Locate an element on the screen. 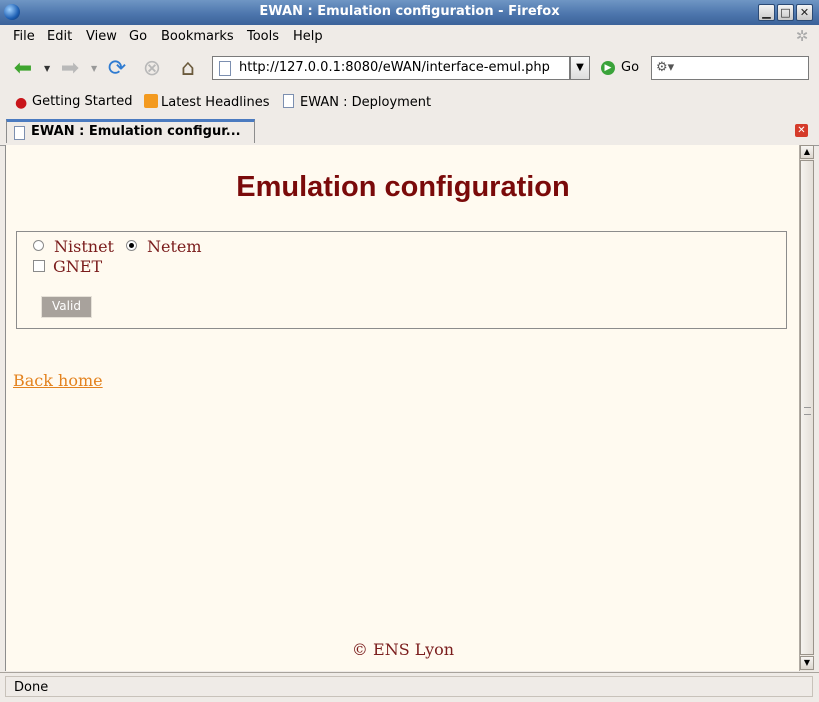  close-tab-icon: ✕ is located at coordinates (801, 130).